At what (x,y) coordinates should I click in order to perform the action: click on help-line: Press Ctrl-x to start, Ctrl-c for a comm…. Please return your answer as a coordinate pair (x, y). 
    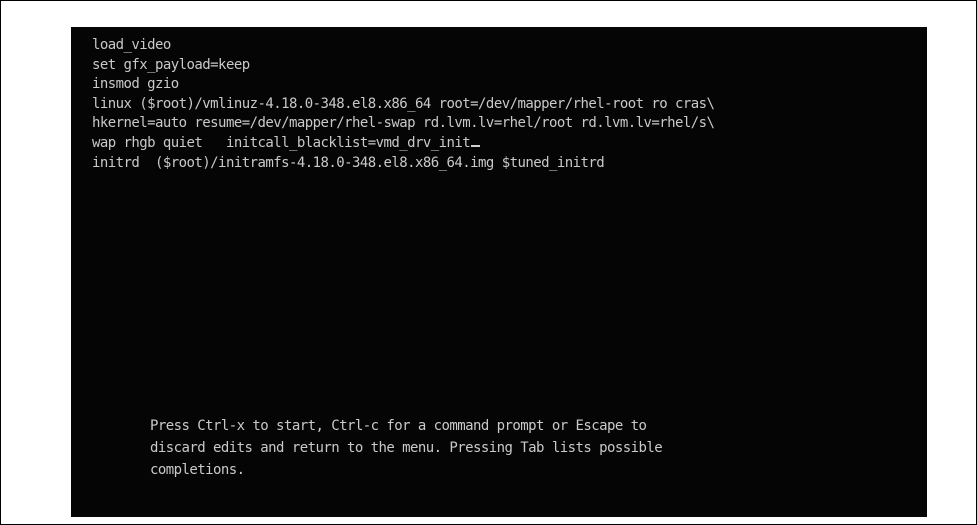
    Looking at the image, I should click on (398, 426).